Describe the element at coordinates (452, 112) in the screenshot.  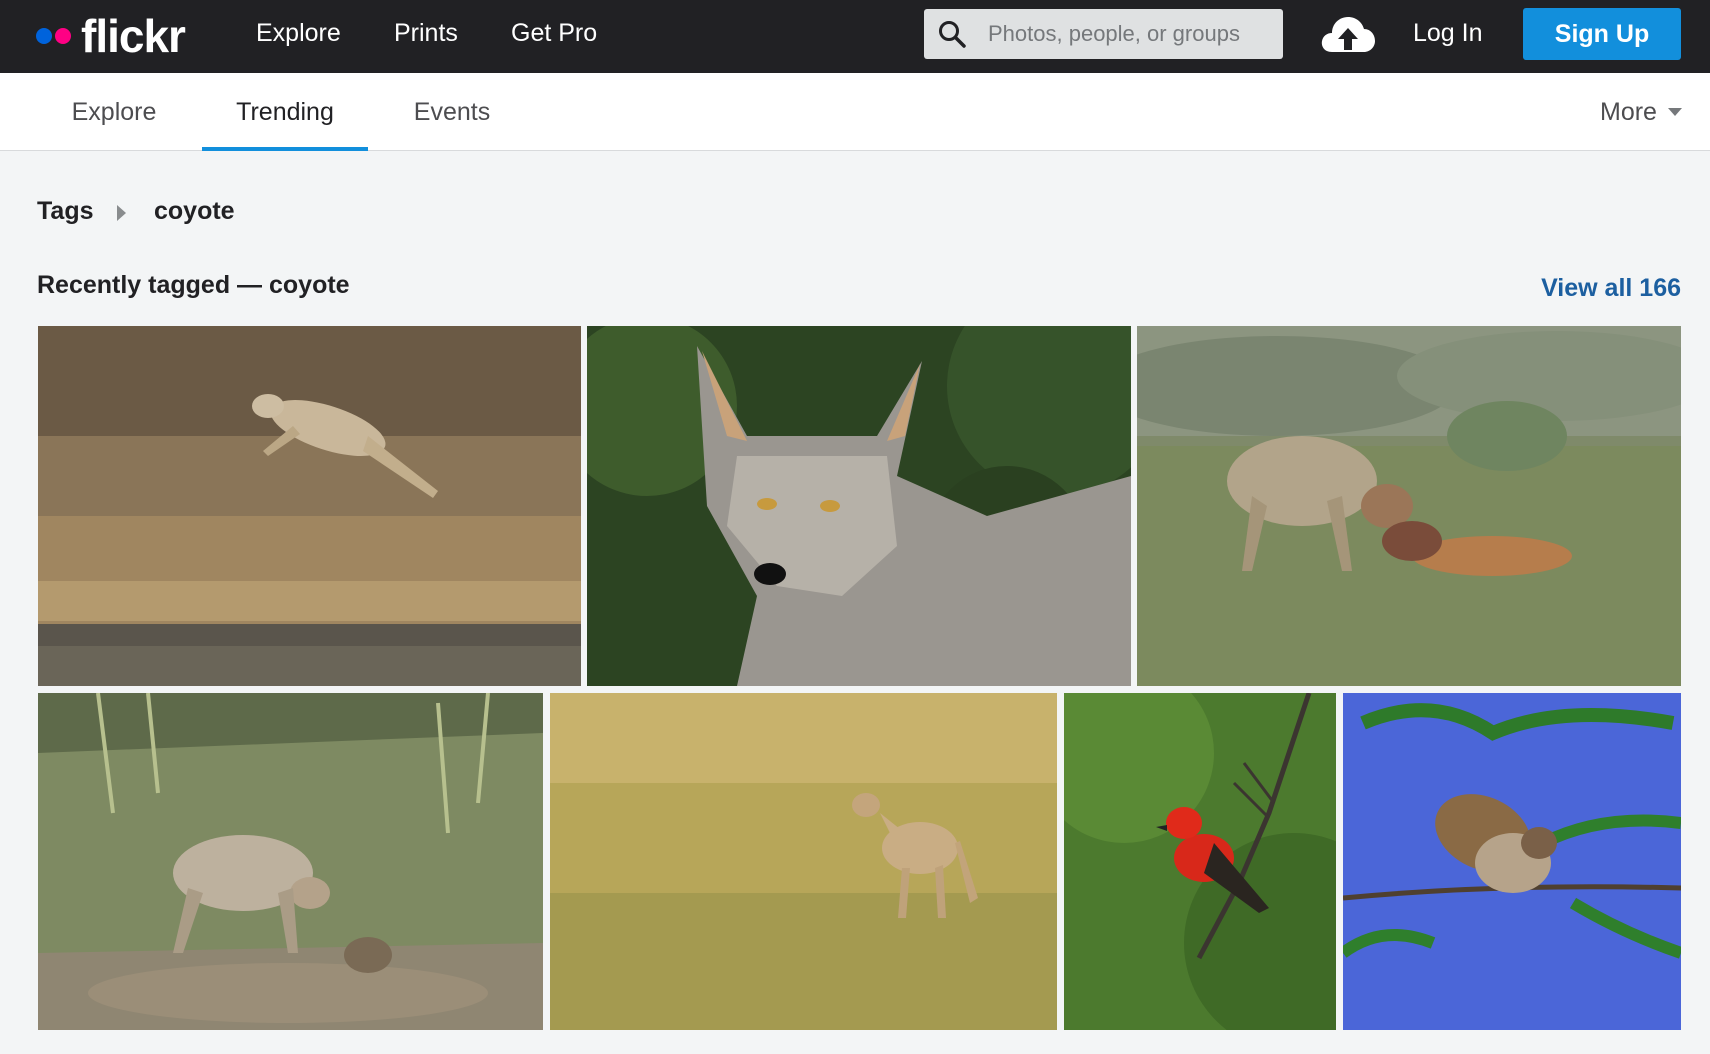
I see `tab-events: Events` at that location.